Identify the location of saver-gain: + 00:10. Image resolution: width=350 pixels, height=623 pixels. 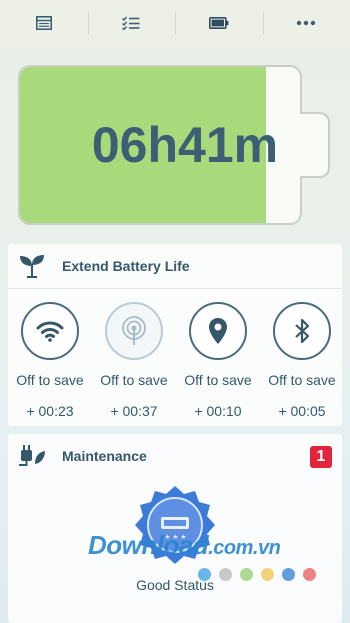
(218, 411).